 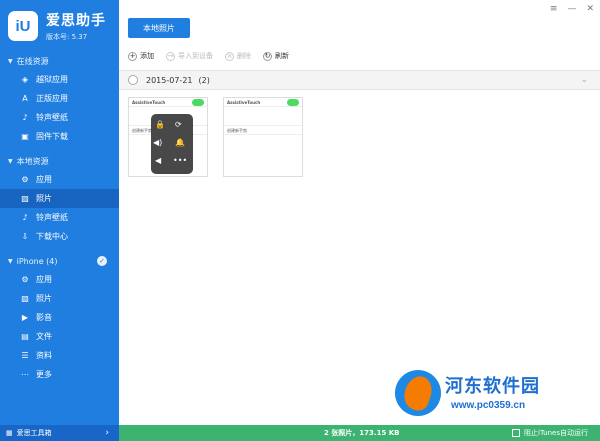 I want to click on import-to-device-button: → 导入到设备, so click(x=189, y=56).